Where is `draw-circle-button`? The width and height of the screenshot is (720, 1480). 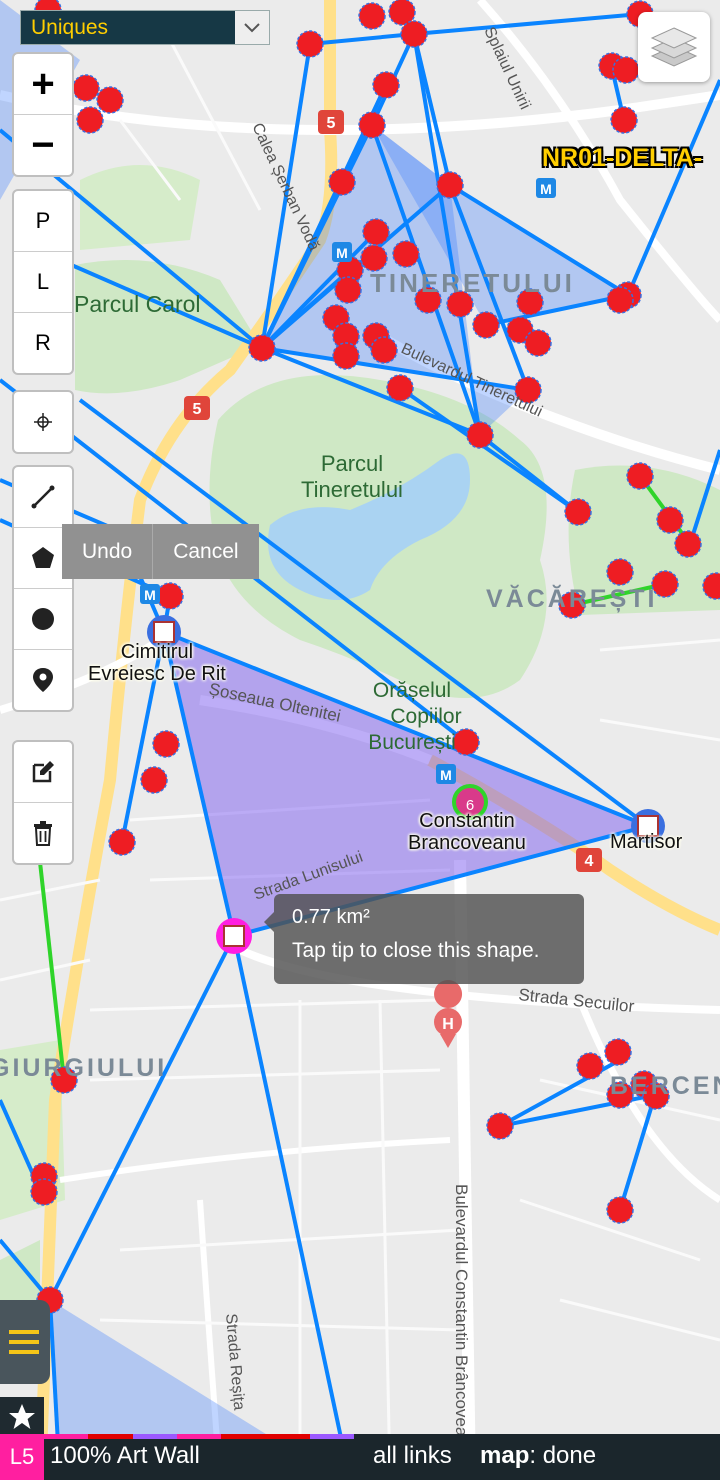
draw-circle-button is located at coordinates (43, 619).